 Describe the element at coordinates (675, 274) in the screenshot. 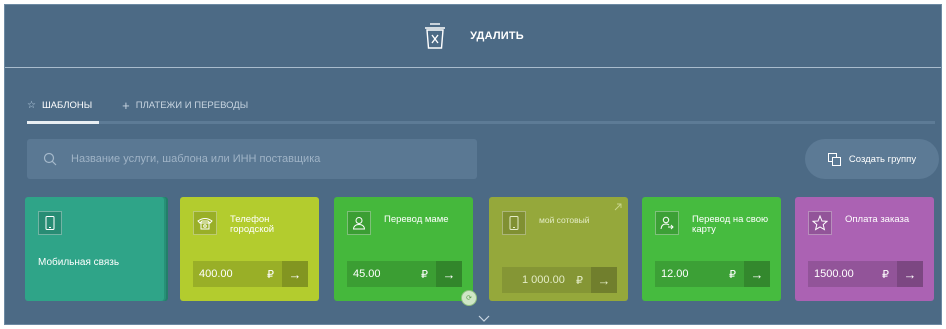

I see `amount-value: 12.00` at that location.